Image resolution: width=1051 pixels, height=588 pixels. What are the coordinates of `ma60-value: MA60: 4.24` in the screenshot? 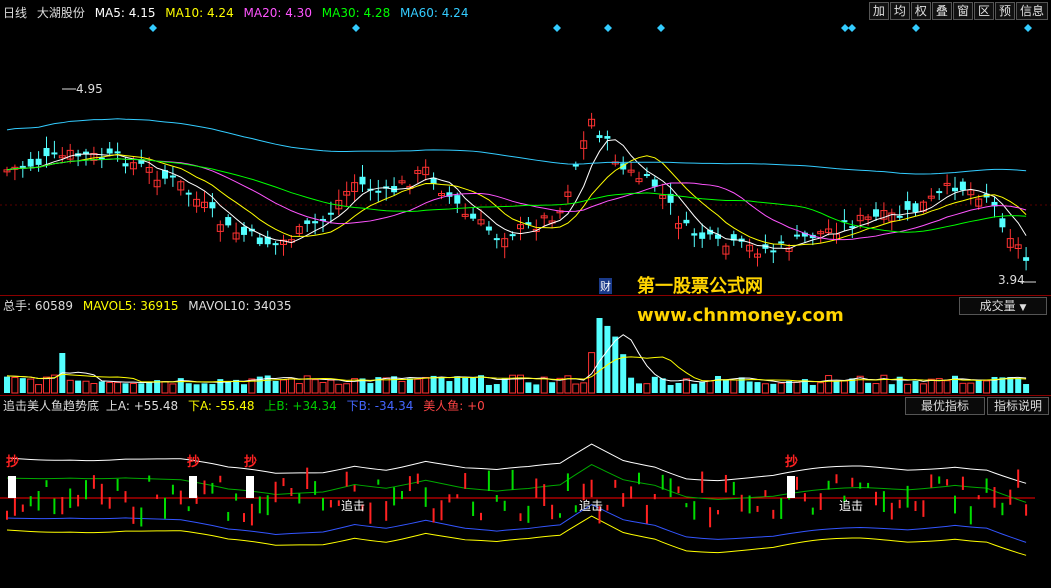 It's located at (434, 13).